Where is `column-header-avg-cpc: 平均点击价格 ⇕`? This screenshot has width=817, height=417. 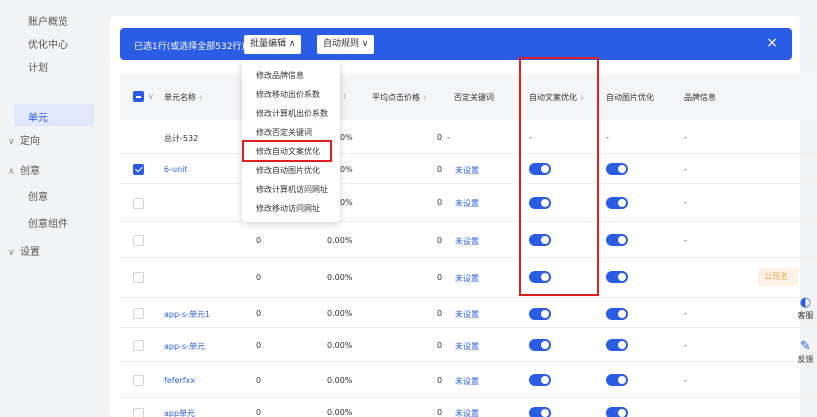 column-header-avg-cpc: 平均点击价格 ⇕ is located at coordinates (400, 97).